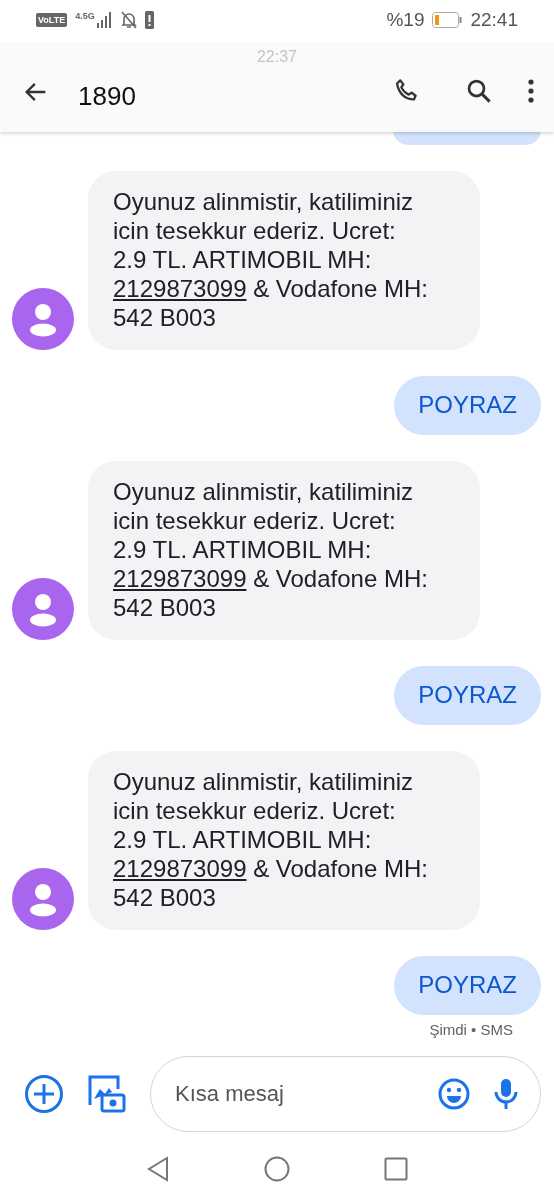  I want to click on network-type: 4.5G, so click(85, 15).